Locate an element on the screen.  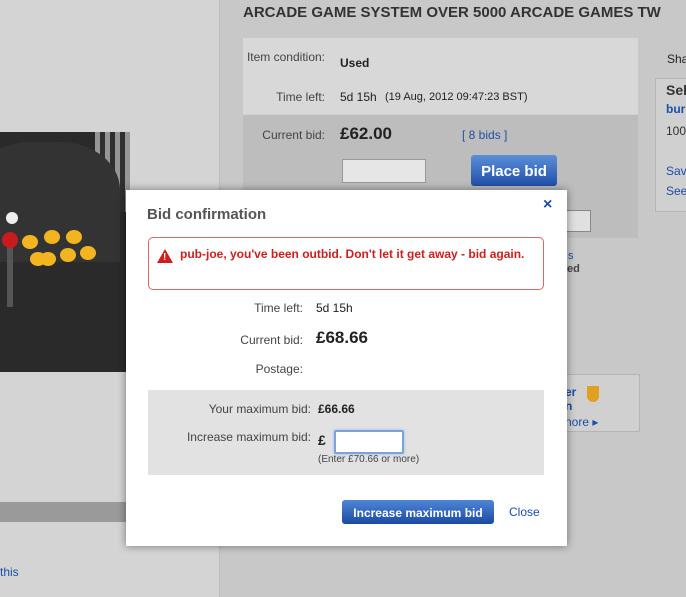
postage-label: Postage: is located at coordinates (279, 369).